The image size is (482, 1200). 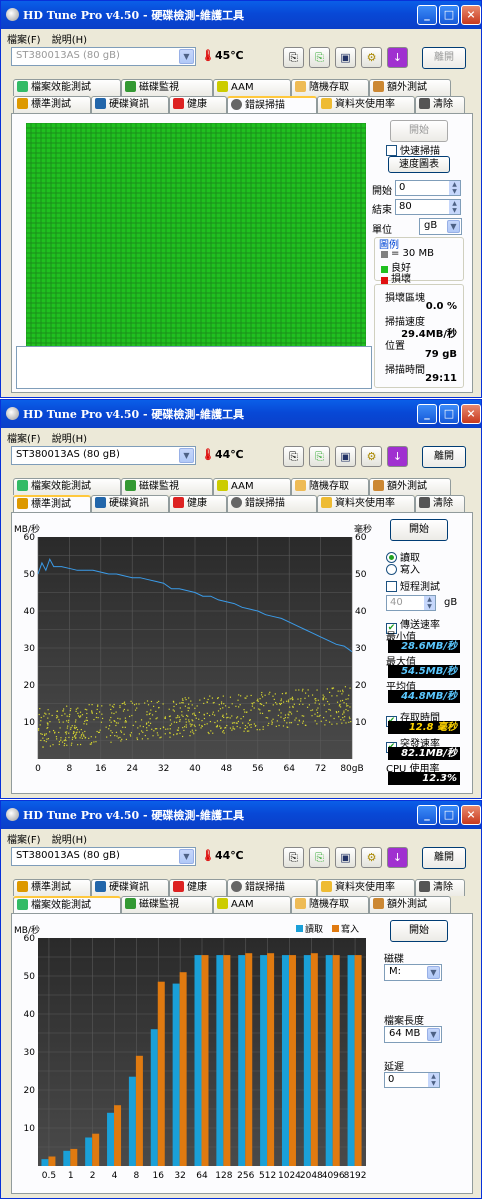 What do you see at coordinates (411, 603) in the screenshot?
I see `short-test-size-input: 40 ▲ ▼` at bounding box center [411, 603].